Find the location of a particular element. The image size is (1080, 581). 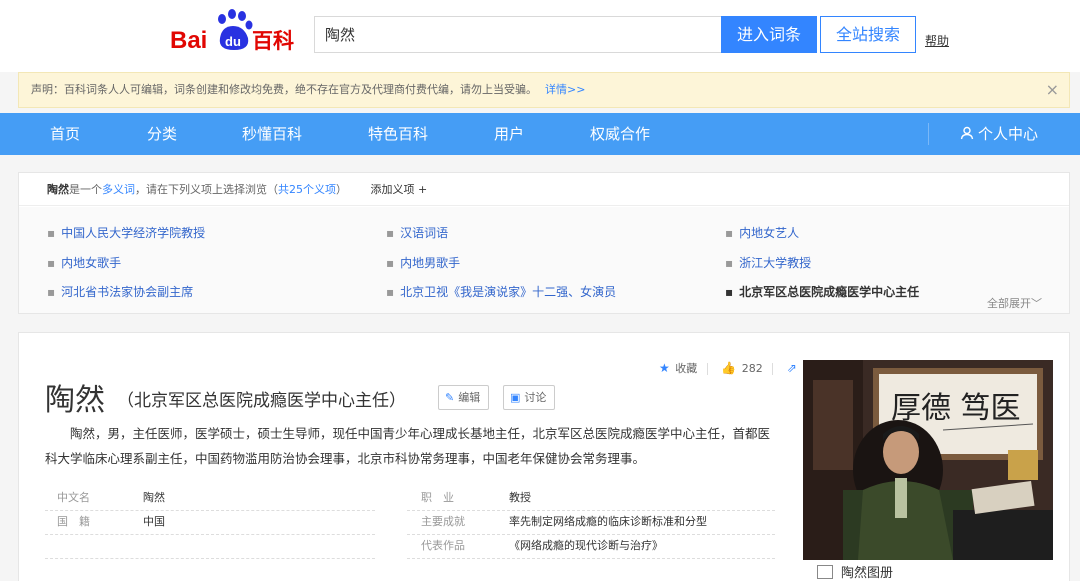

nav-category: 分类 is located at coordinates (162, 134).